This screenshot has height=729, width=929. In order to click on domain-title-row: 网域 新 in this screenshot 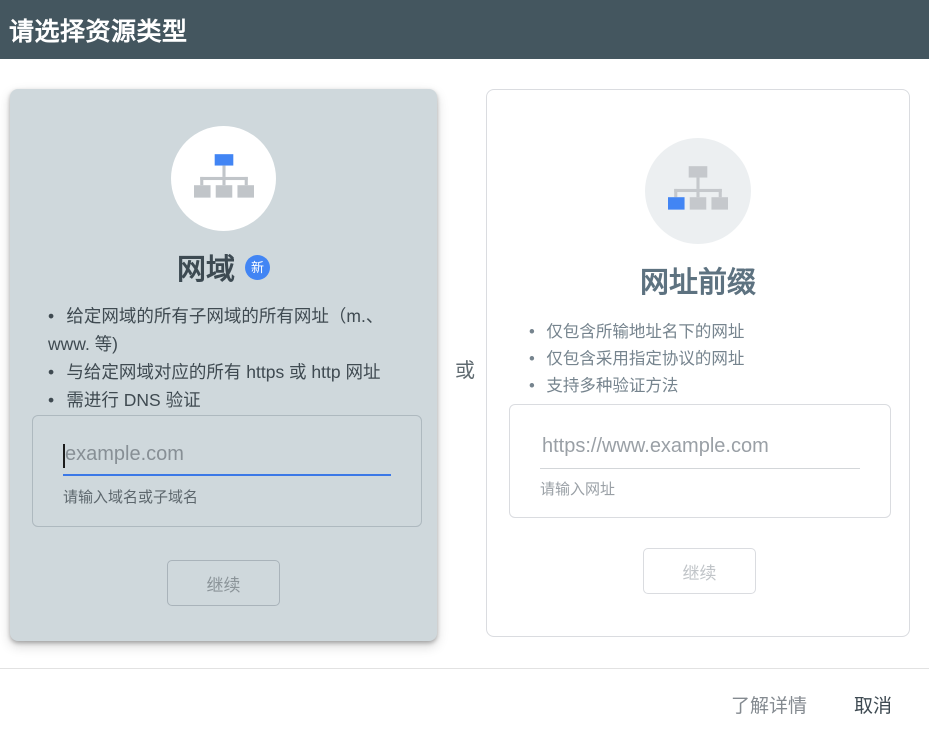, I will do `click(223, 267)`.